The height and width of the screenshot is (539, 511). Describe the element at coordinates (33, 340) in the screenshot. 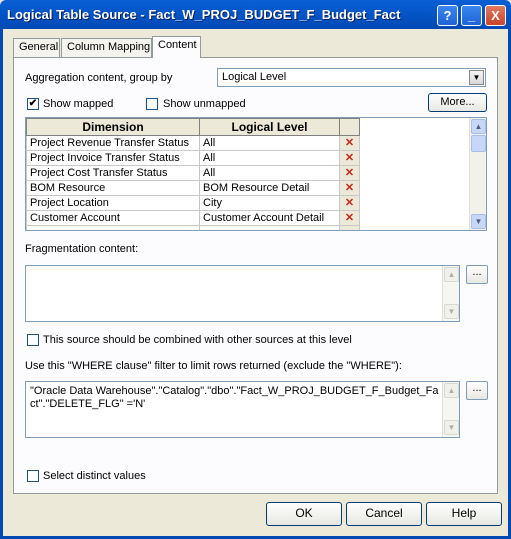

I see `combine-sources-checkbox` at that location.